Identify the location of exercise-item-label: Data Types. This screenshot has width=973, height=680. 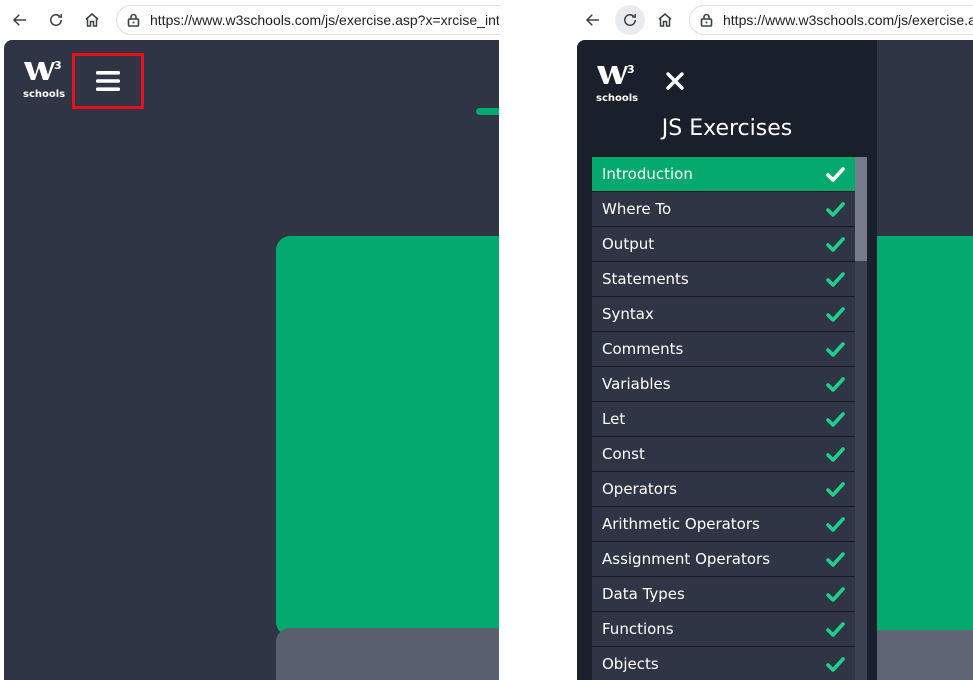
(643, 594).